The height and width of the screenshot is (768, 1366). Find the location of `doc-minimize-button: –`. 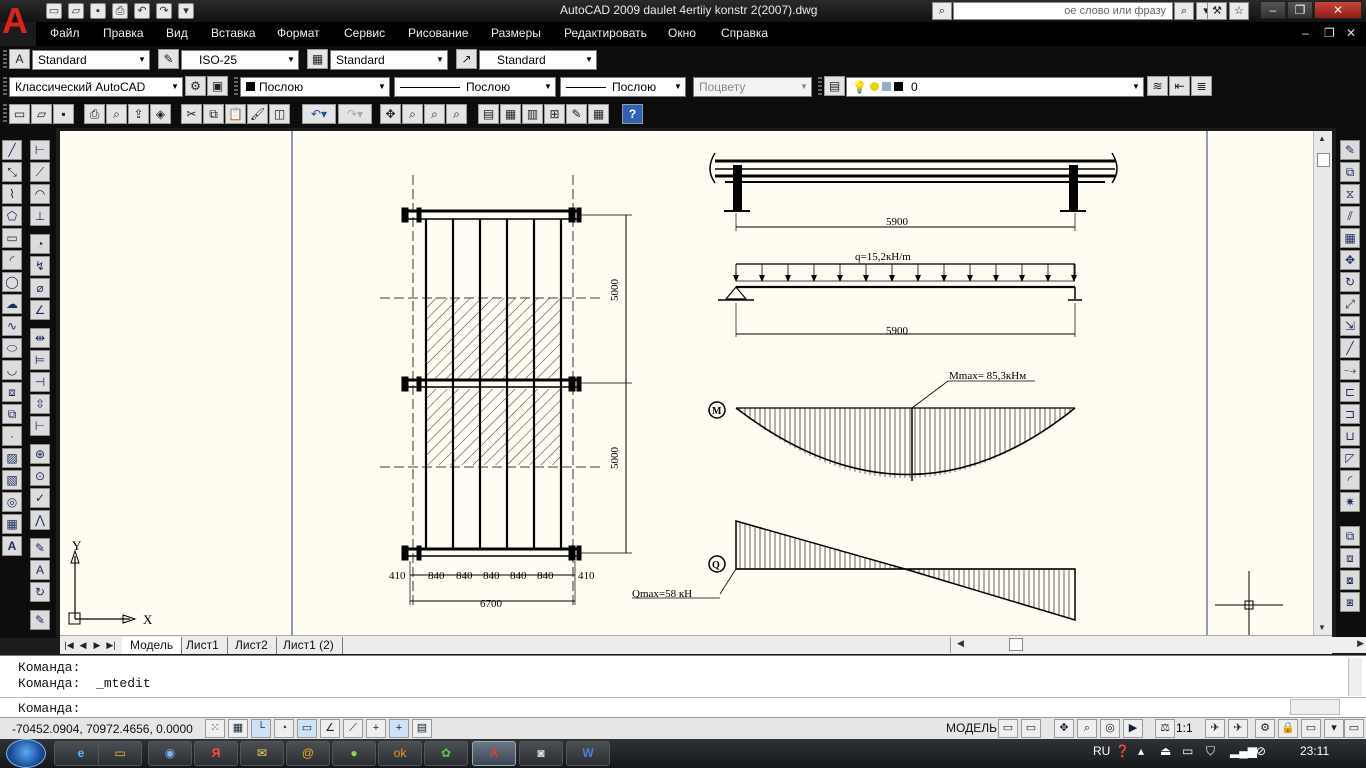

doc-minimize-button: – is located at coordinates (1305, 33).